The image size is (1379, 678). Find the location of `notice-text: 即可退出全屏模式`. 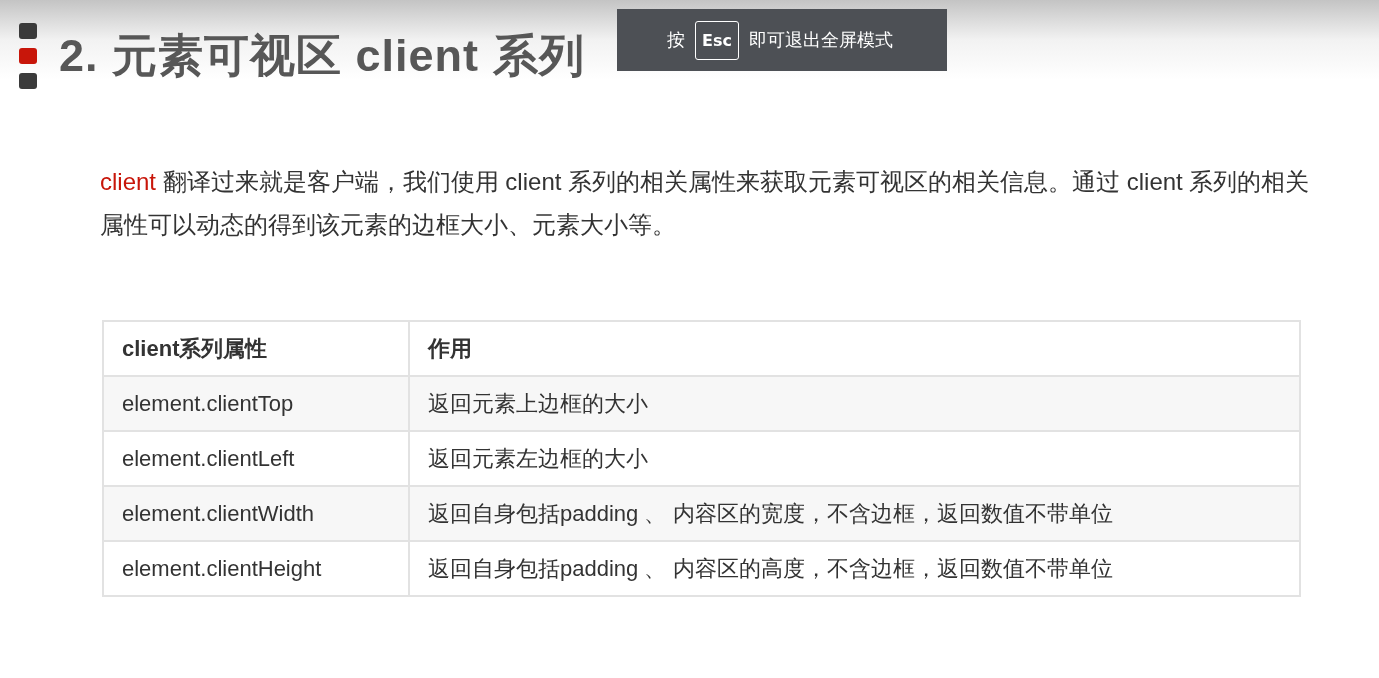

notice-text: 即可退出全屏模式 is located at coordinates (820, 40).